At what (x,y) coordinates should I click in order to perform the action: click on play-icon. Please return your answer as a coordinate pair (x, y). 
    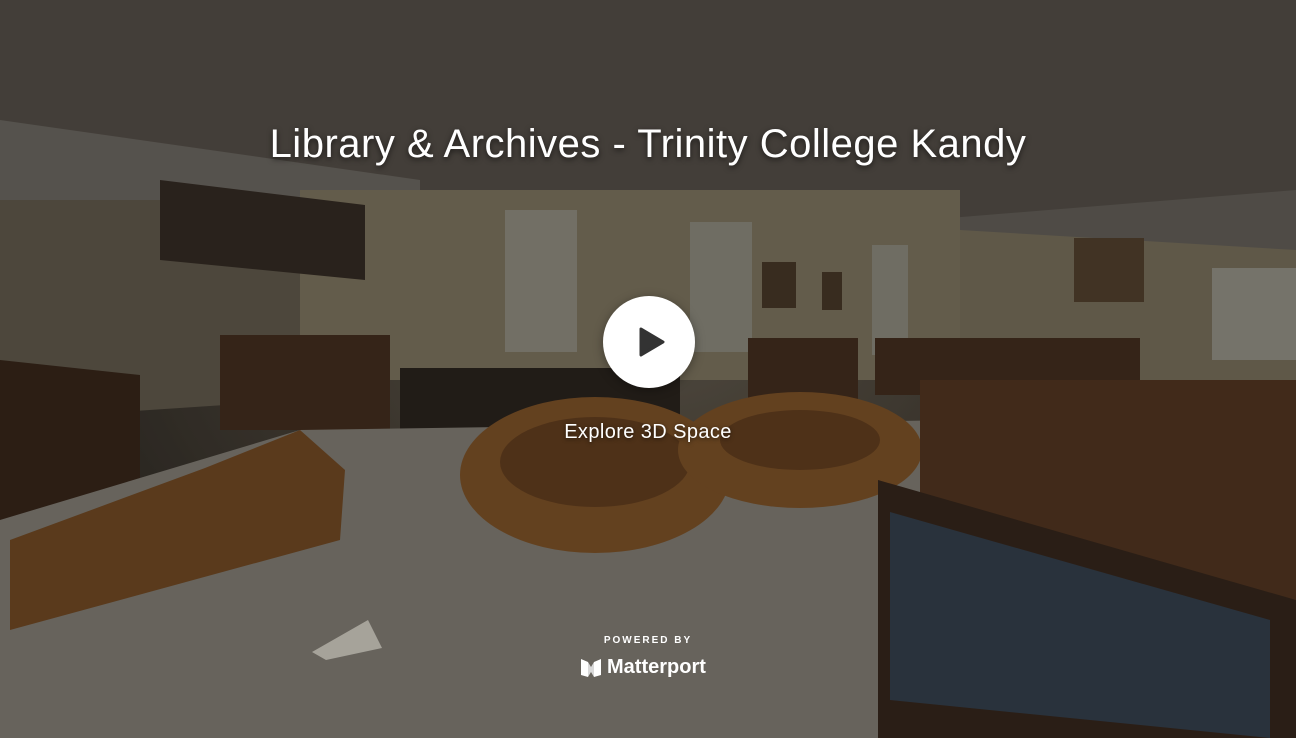
    Looking at the image, I should click on (652, 342).